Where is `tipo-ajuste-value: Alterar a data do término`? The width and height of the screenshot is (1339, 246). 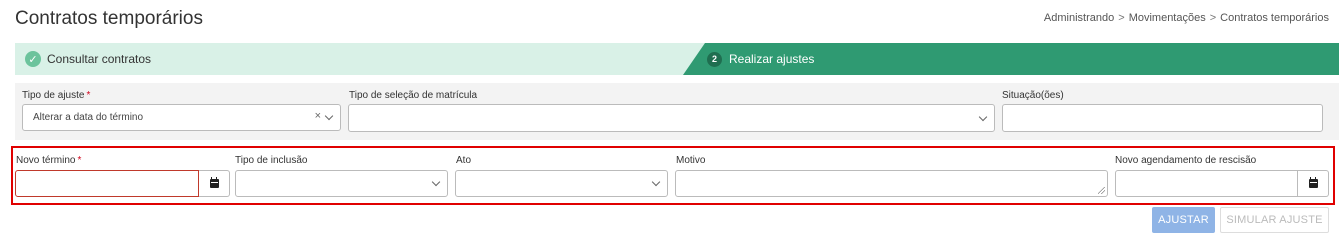 tipo-ajuste-value: Alterar a data do término is located at coordinates (88, 117).